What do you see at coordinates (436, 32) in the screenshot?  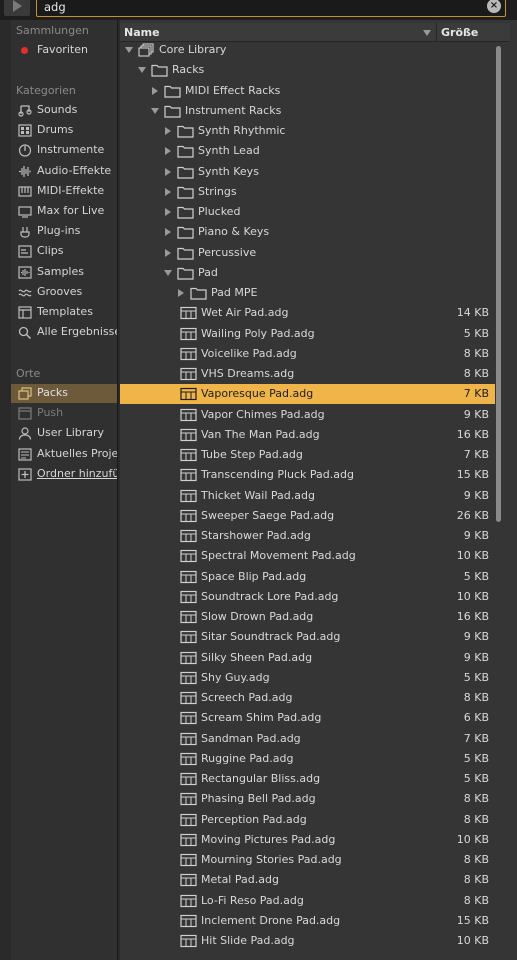 I see `column-divider` at bounding box center [436, 32].